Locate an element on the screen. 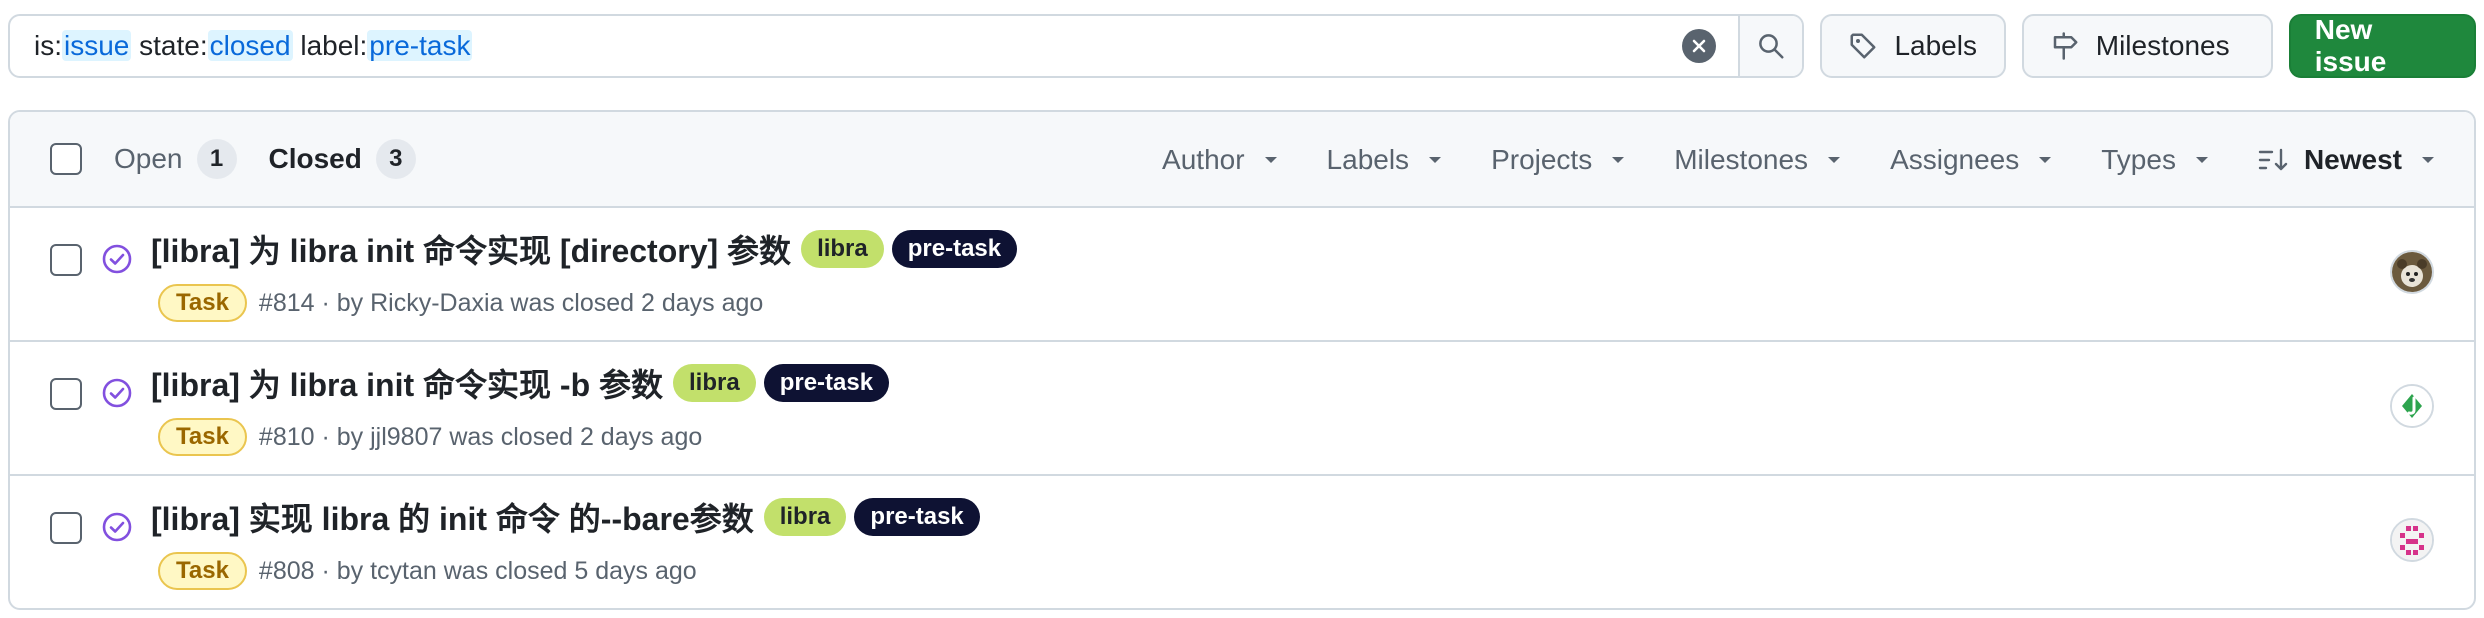 The height and width of the screenshot is (618, 2484). sort-icon is located at coordinates (2273, 159).